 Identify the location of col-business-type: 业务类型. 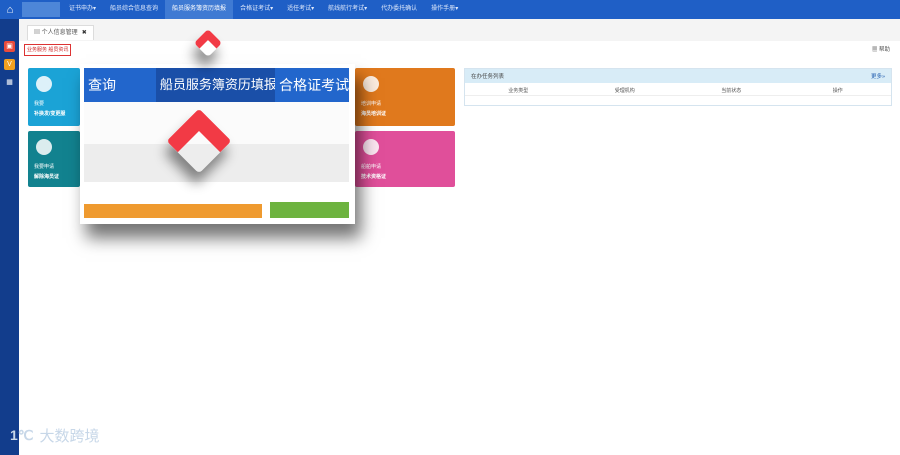
(518, 91).